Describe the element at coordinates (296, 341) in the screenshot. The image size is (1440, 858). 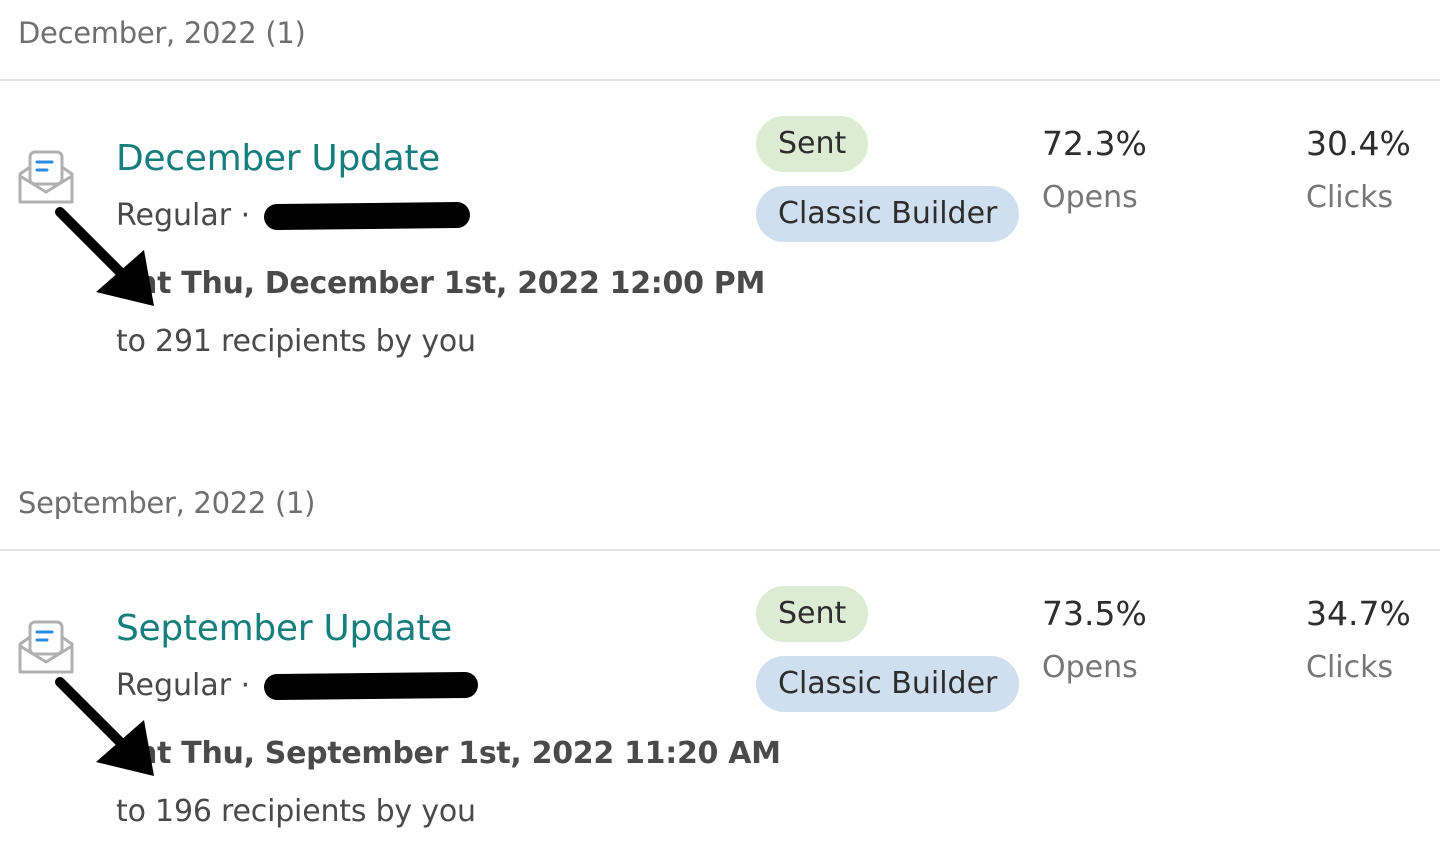
I see `recipients-count: to 291 recipients by you` at that location.